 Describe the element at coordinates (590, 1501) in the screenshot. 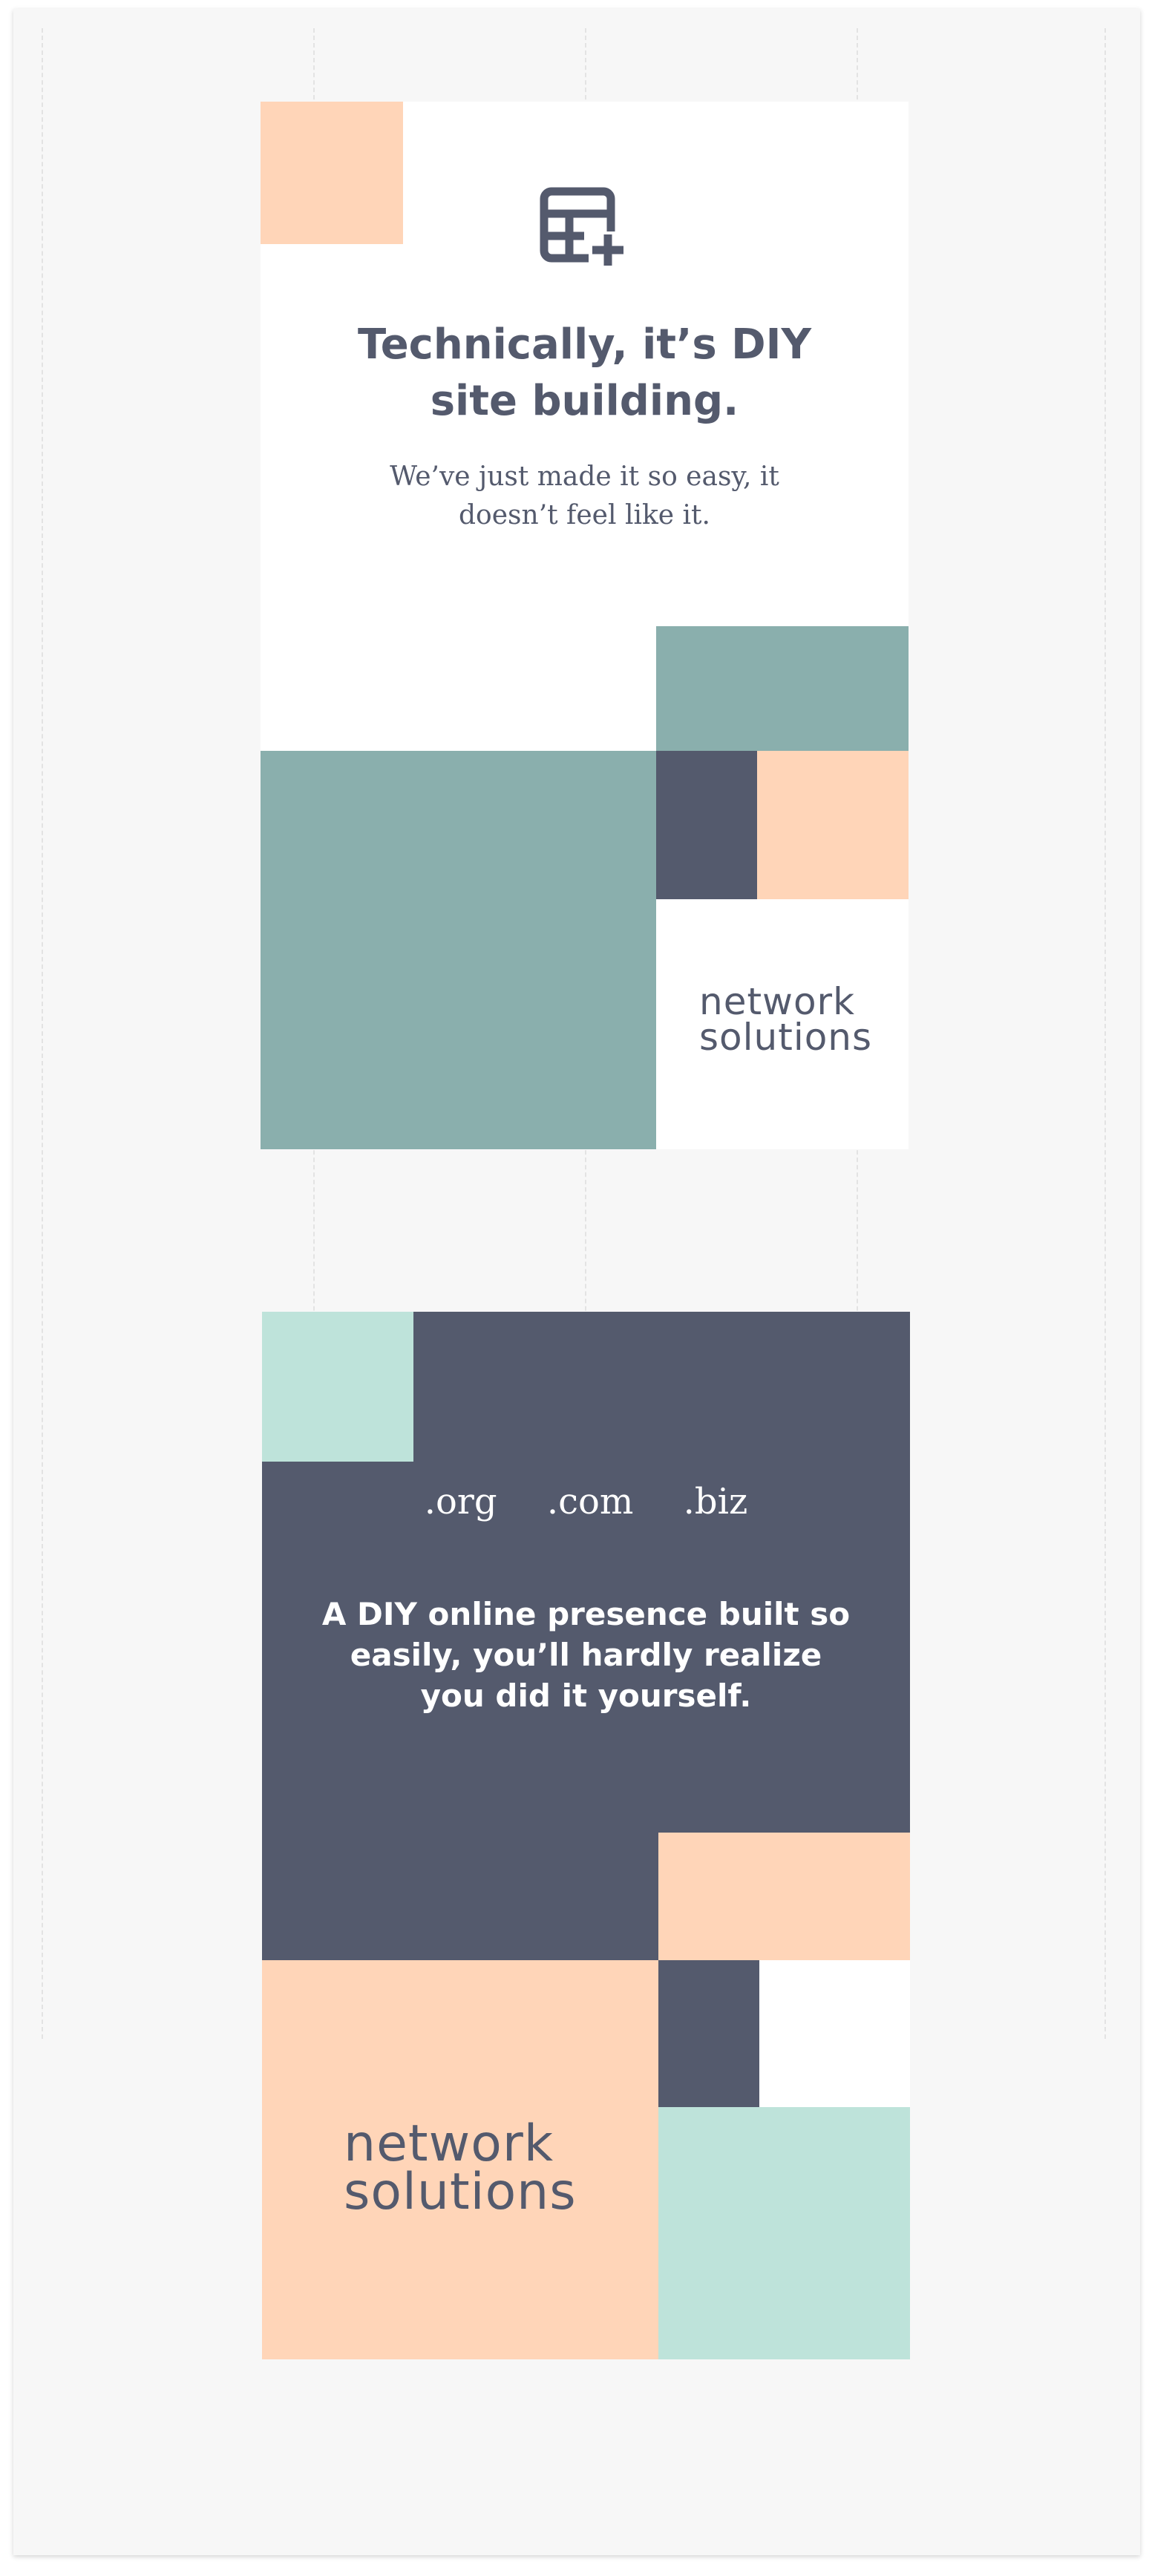

I see `domain-extension: .com` at that location.